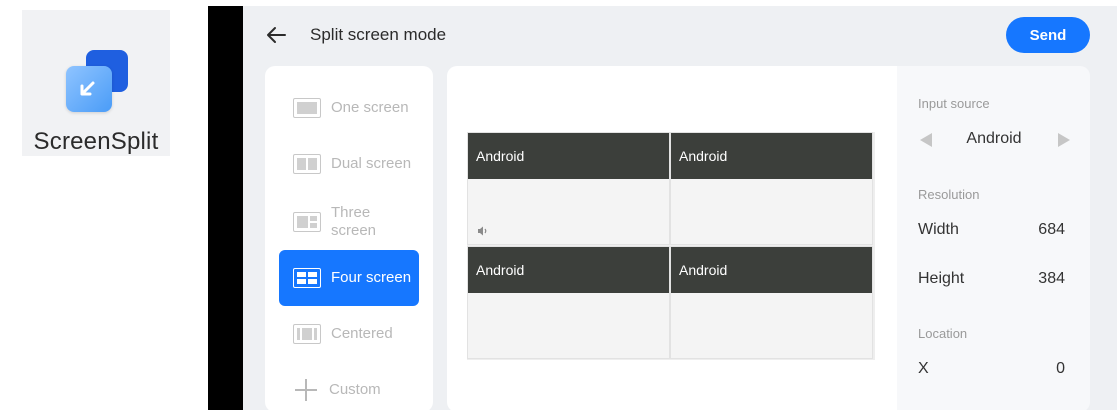  What do you see at coordinates (991, 371) in the screenshot?
I see `x-row: X 0` at bounding box center [991, 371].